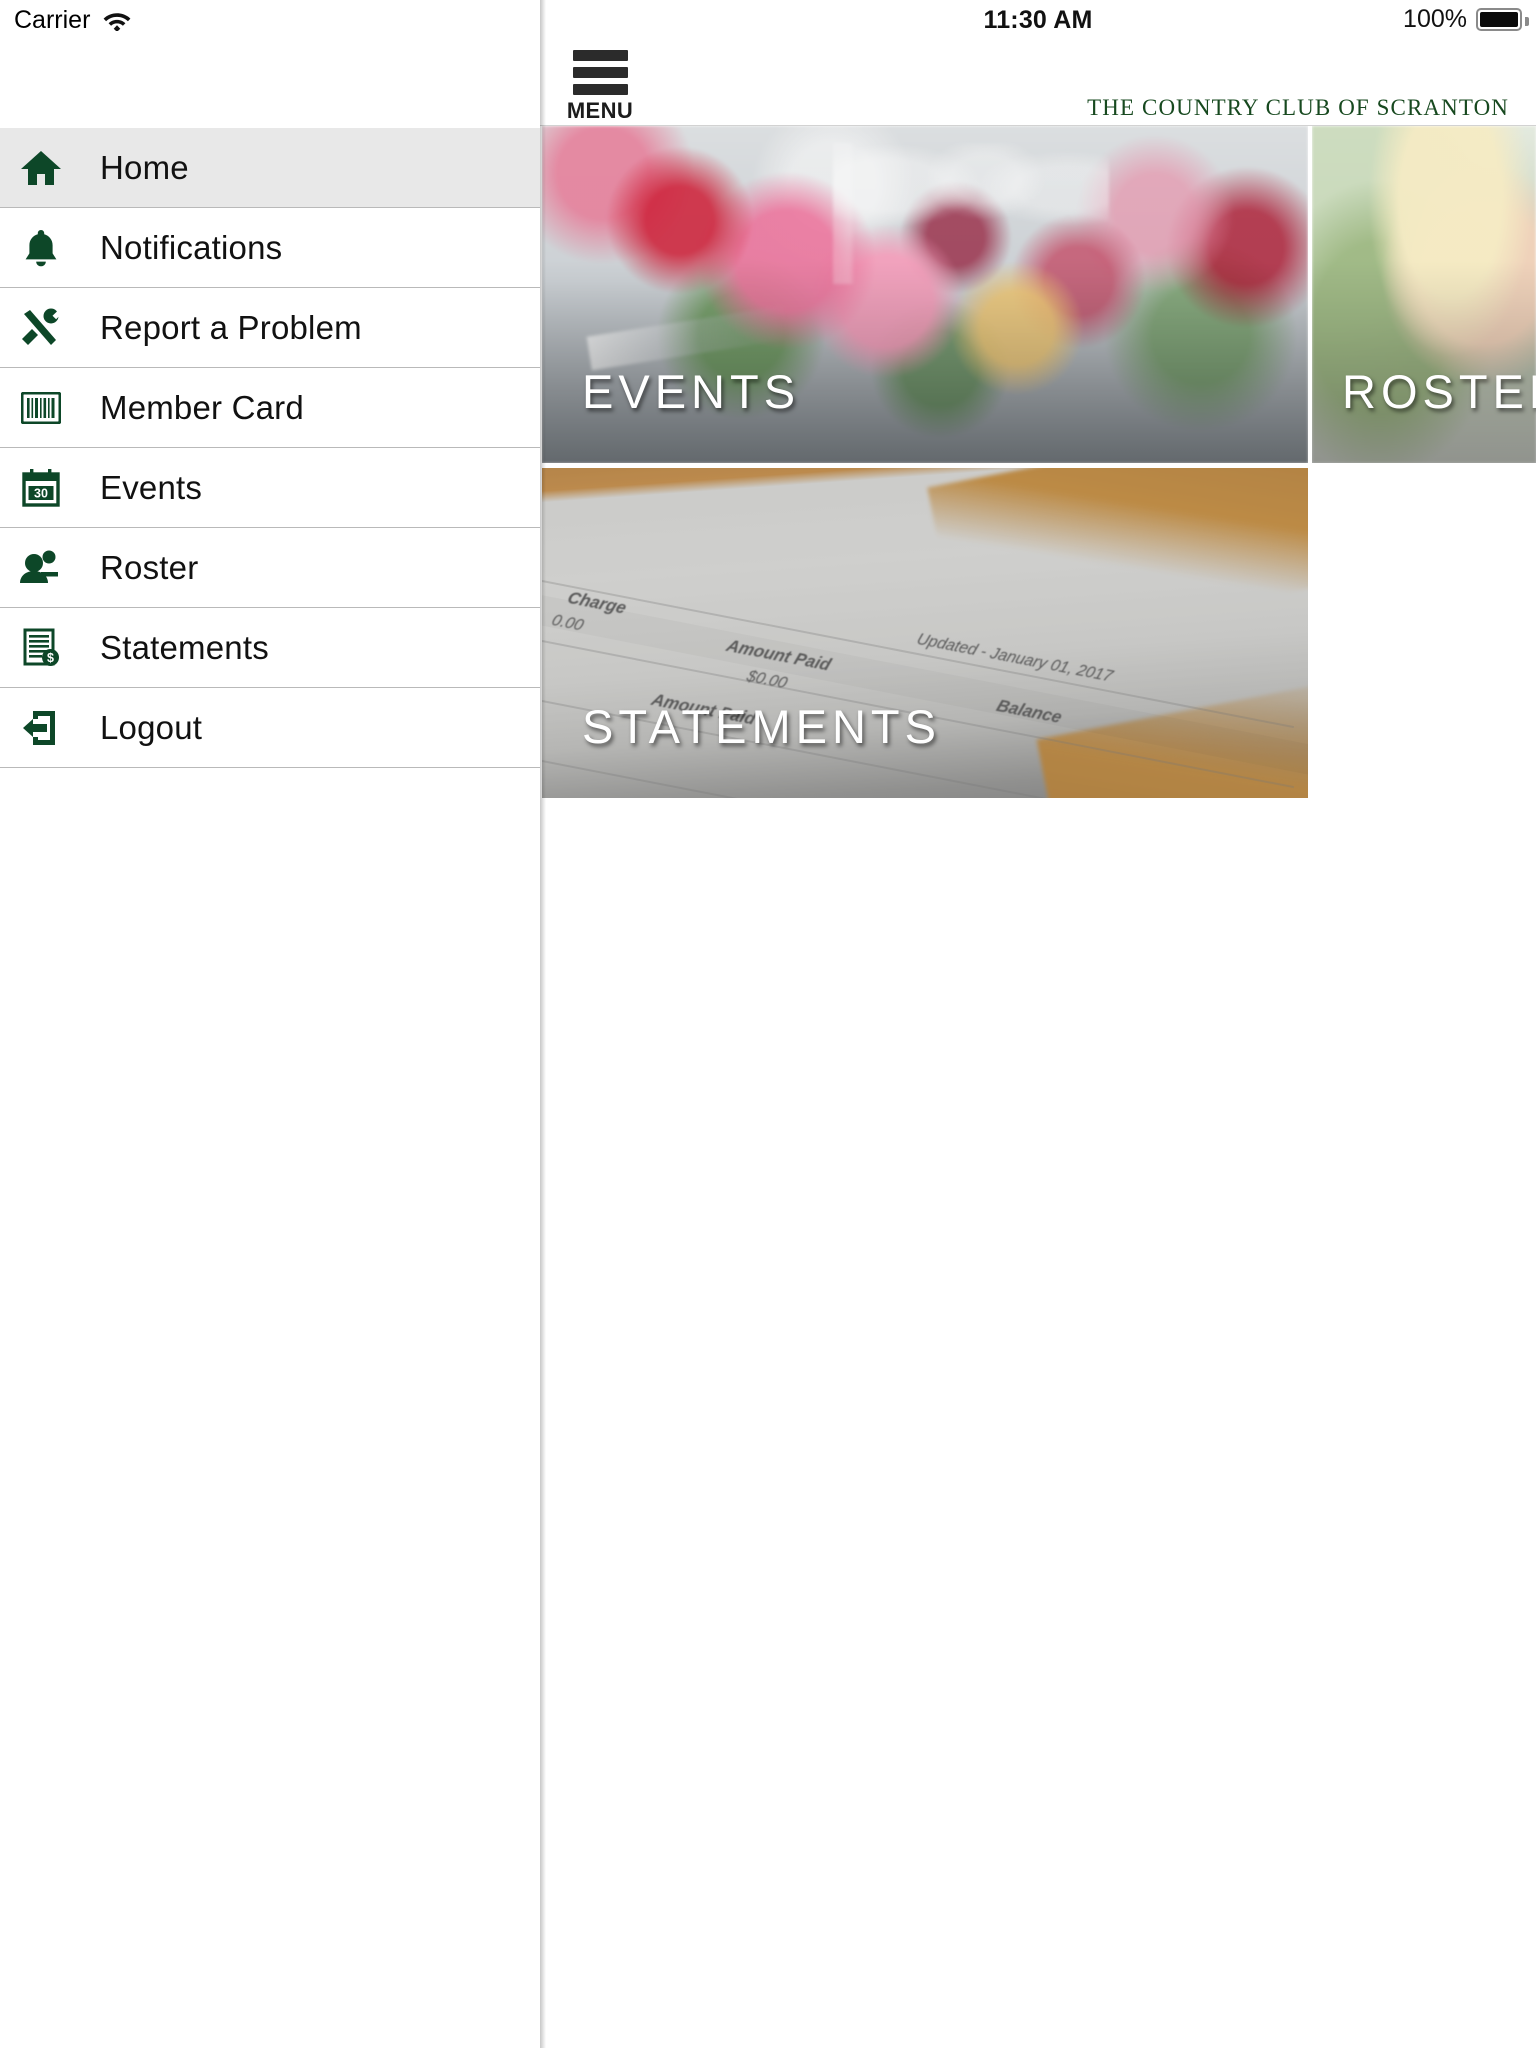 The width and height of the screenshot is (1536, 2048). I want to click on logout-arrow-icon, so click(41, 728).